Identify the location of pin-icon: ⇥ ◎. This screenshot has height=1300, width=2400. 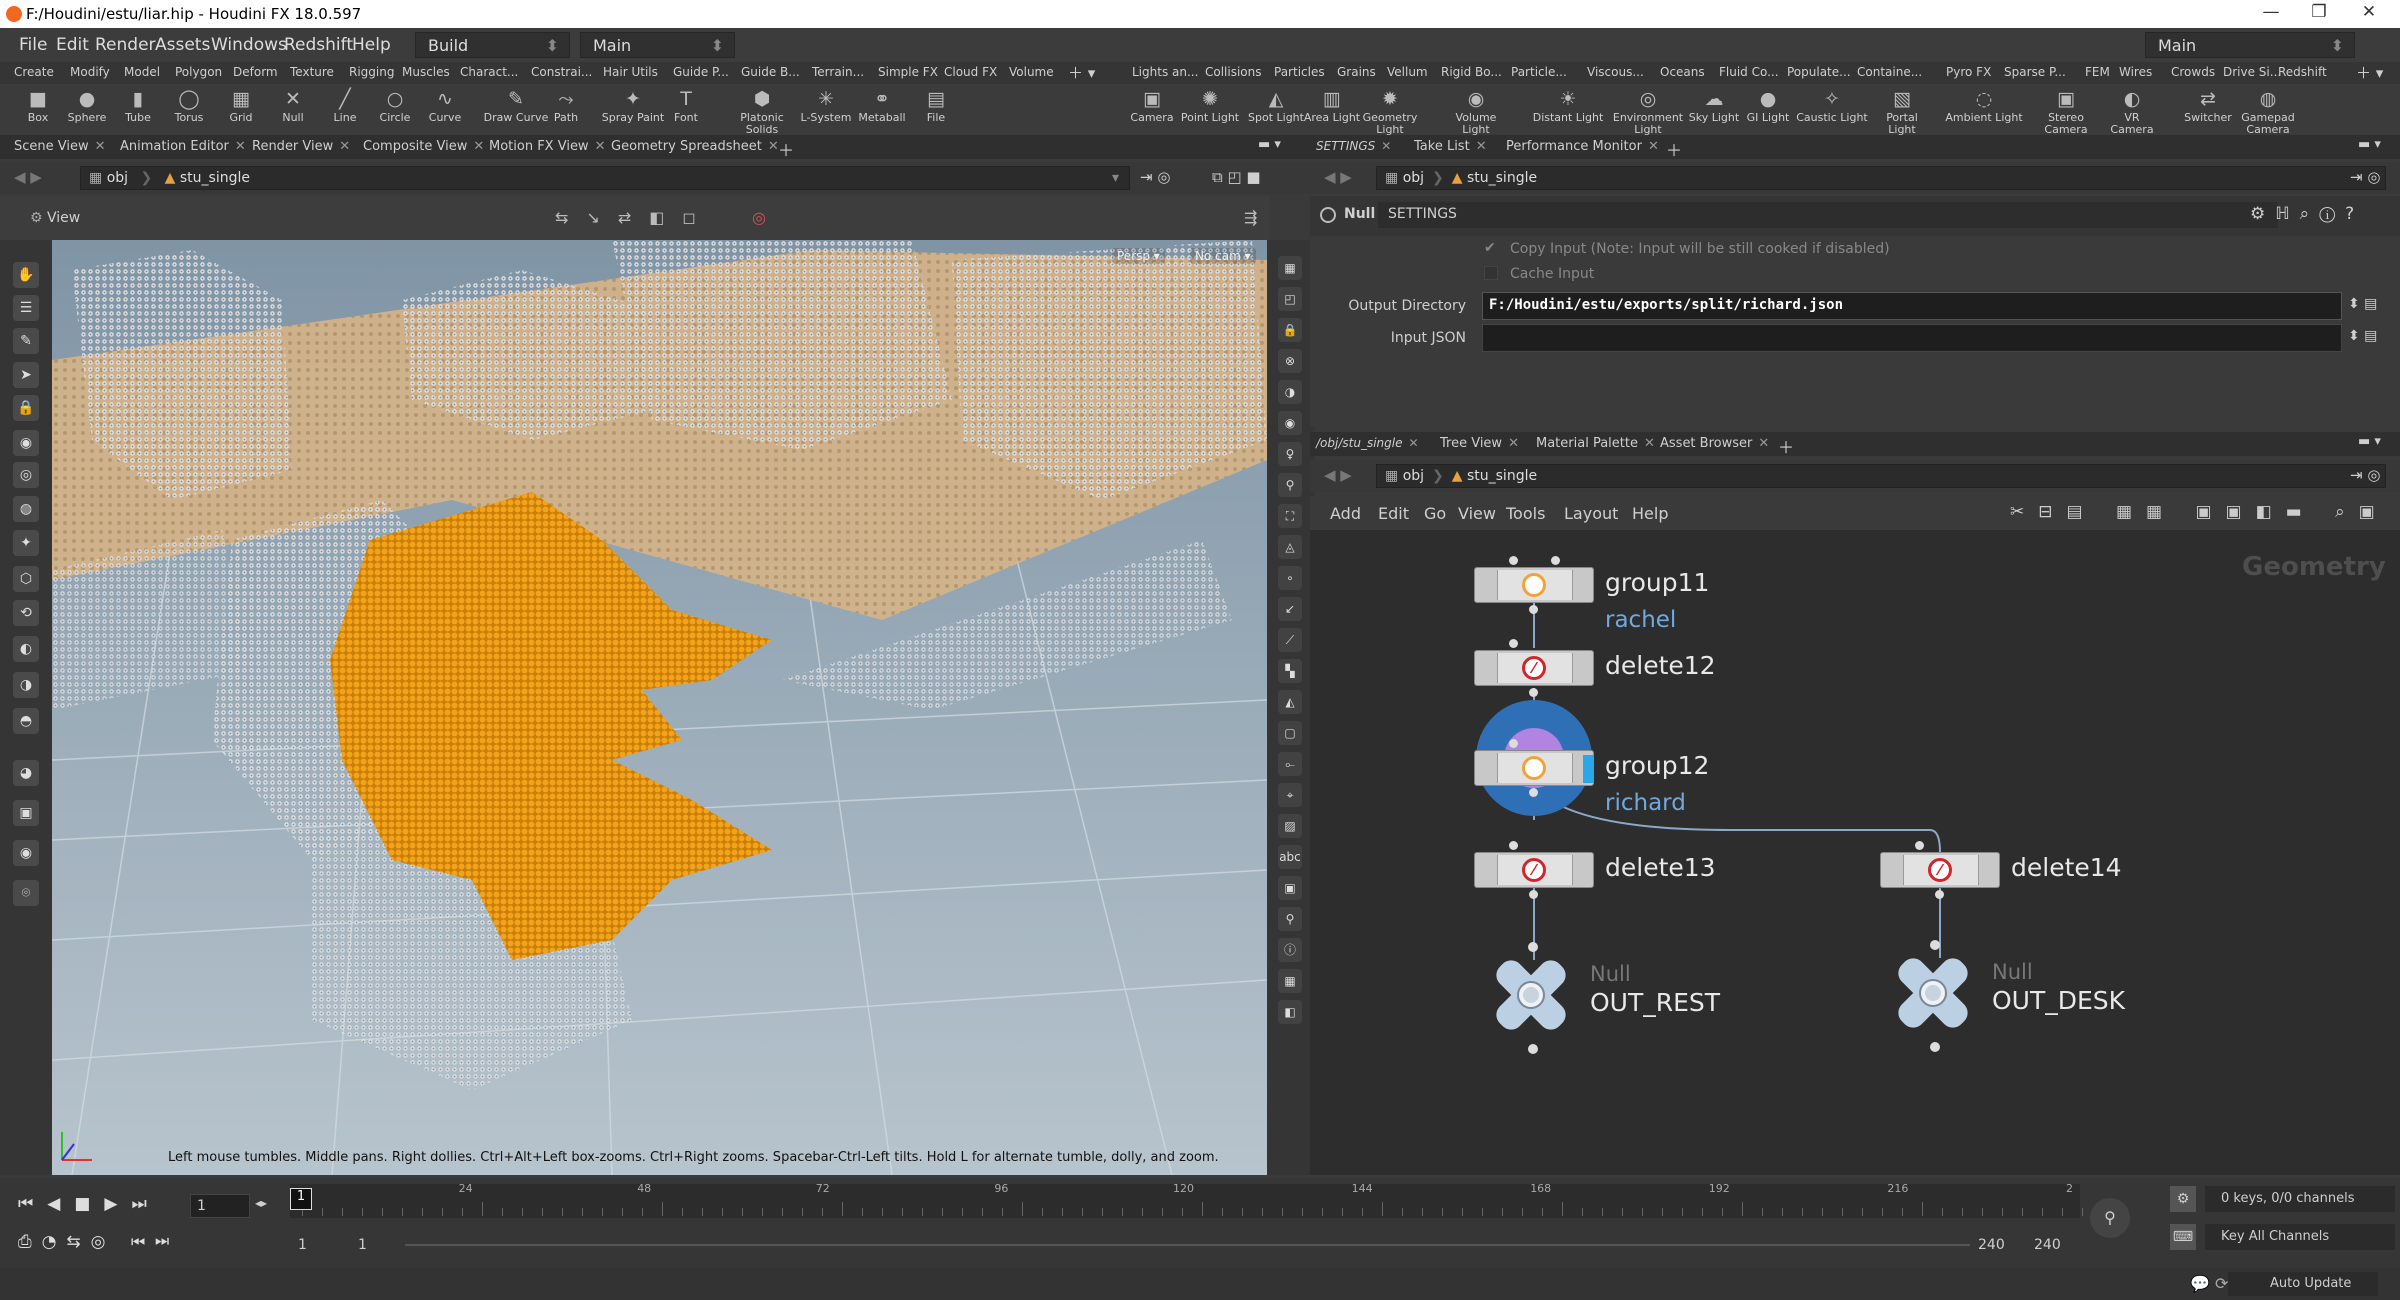
(1155, 177).